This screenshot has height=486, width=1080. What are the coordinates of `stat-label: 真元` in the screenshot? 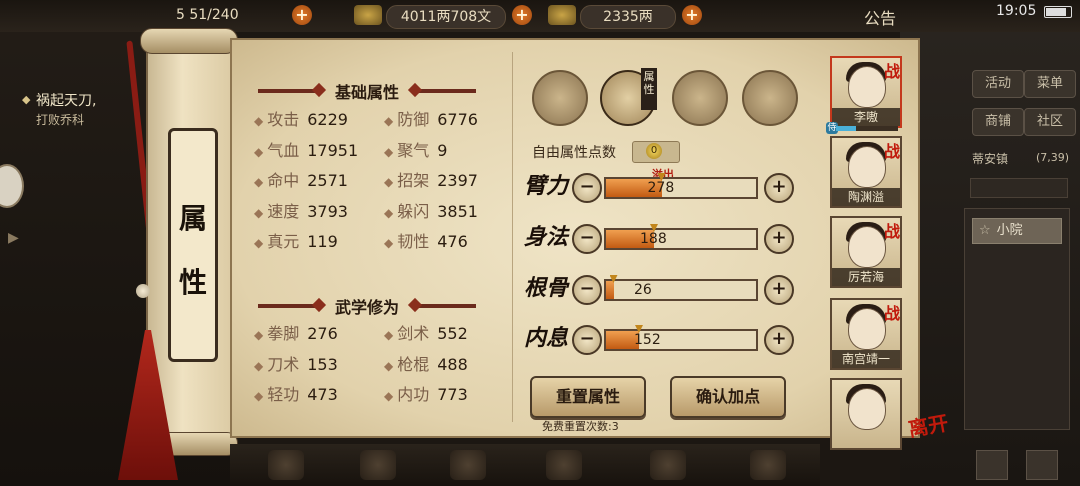 It's located at (283, 241).